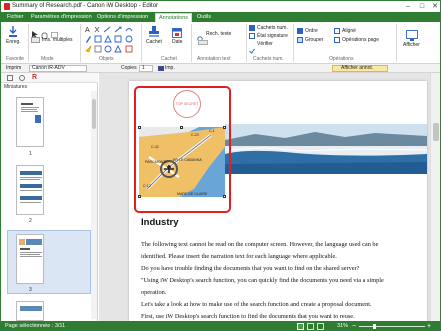 The width and height of the screenshot is (441, 331). What do you see at coordinates (204, 17) in the screenshot?
I see `tab-outils: Outils` at bounding box center [204, 17].